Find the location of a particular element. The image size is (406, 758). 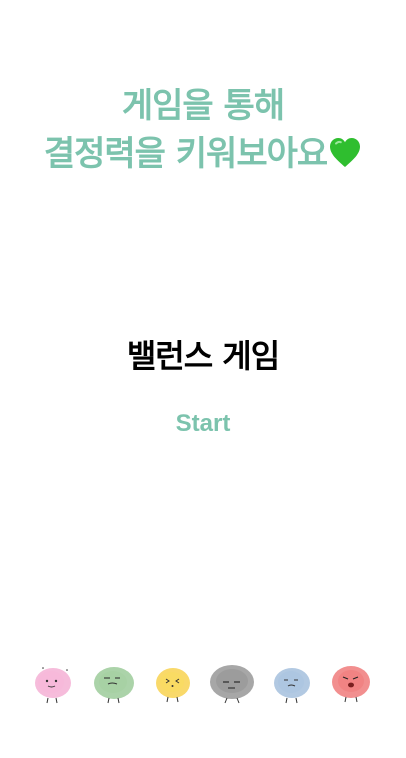

blue-fluff-character-icon is located at coordinates (292, 683).